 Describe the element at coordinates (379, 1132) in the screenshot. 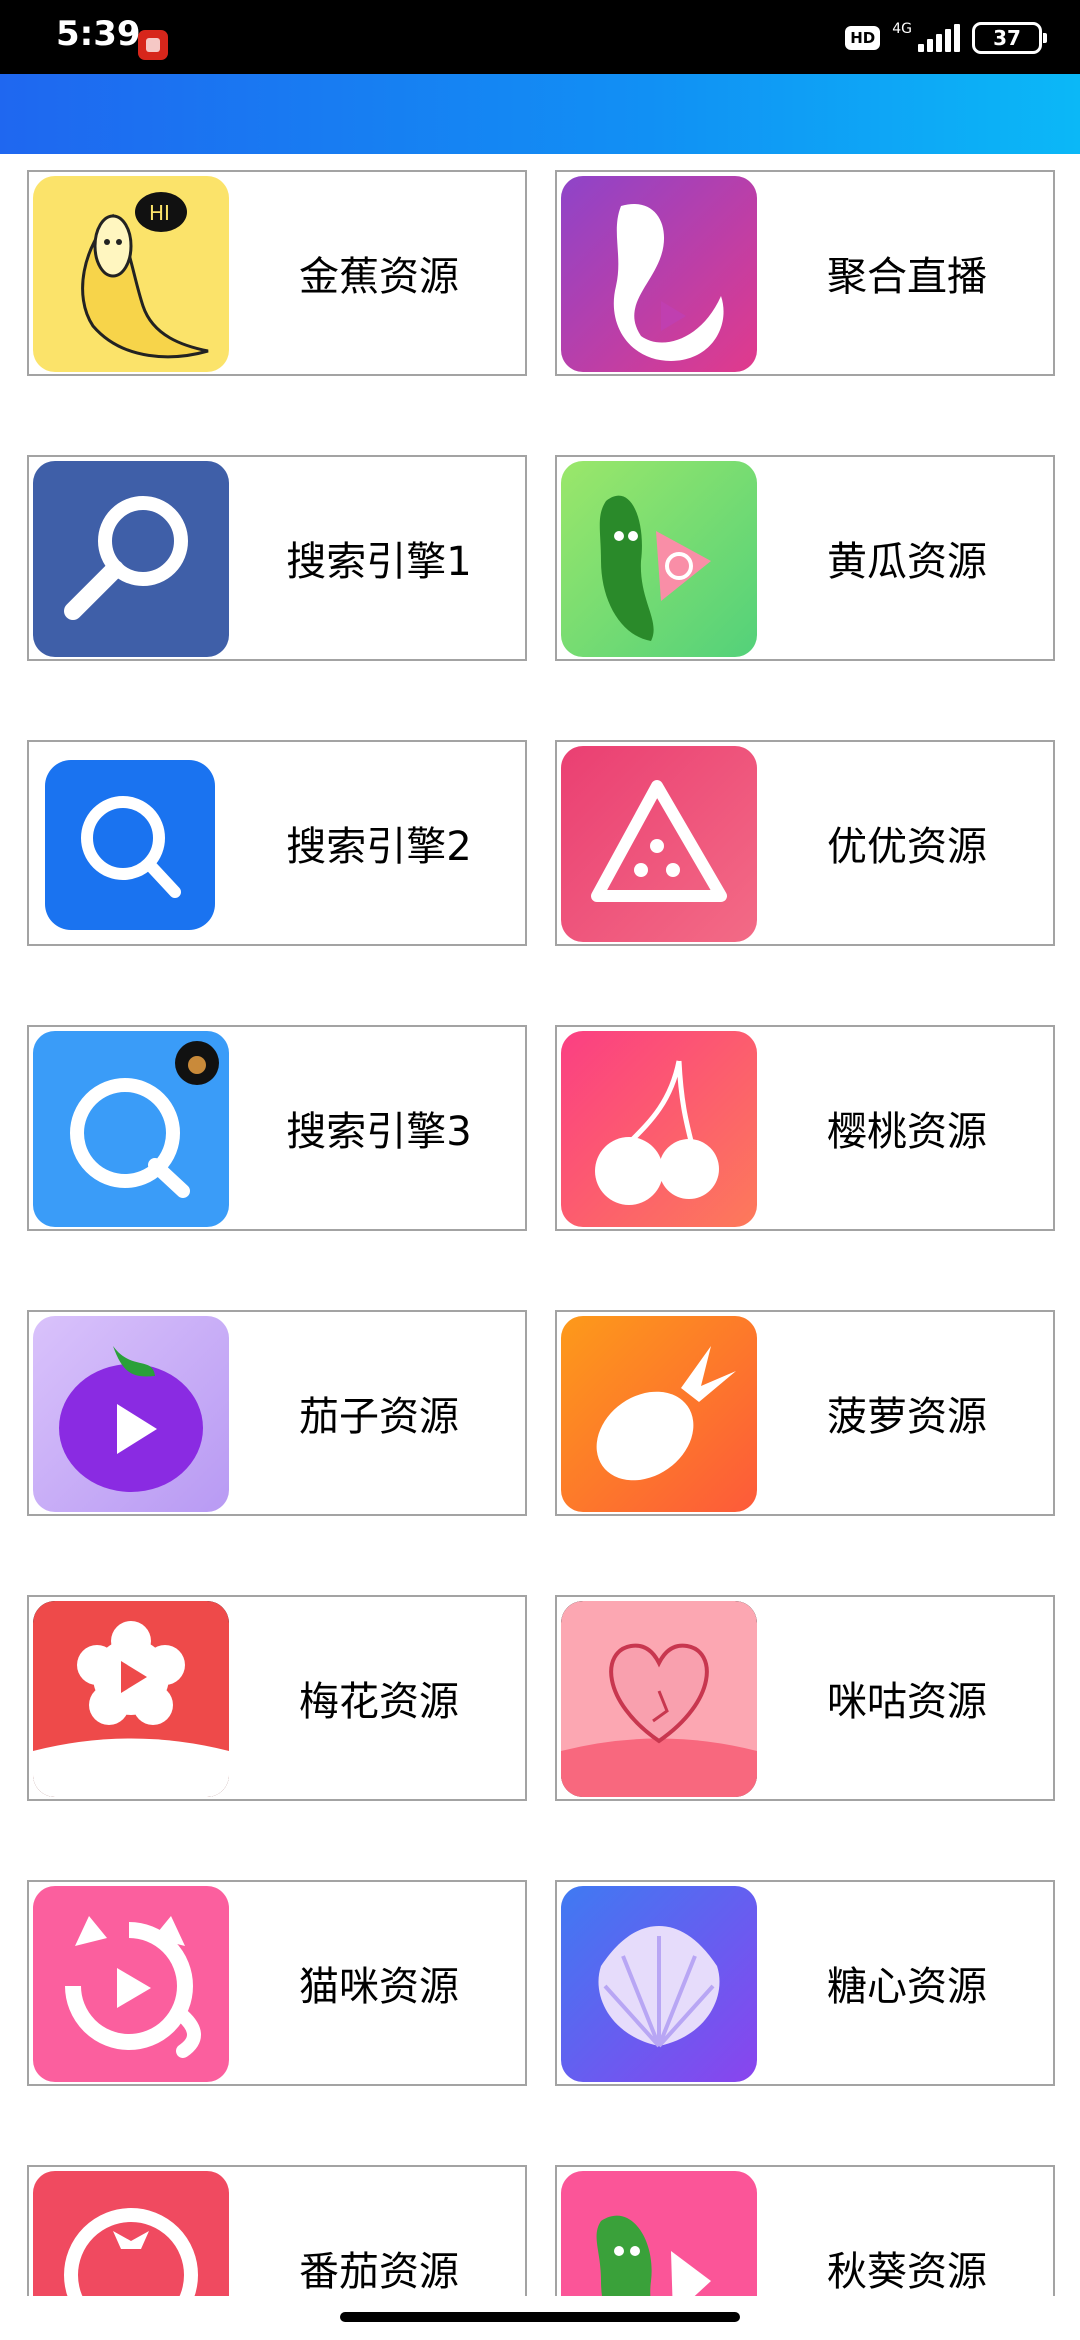

I see `app-label: 搜索引擎3` at that location.